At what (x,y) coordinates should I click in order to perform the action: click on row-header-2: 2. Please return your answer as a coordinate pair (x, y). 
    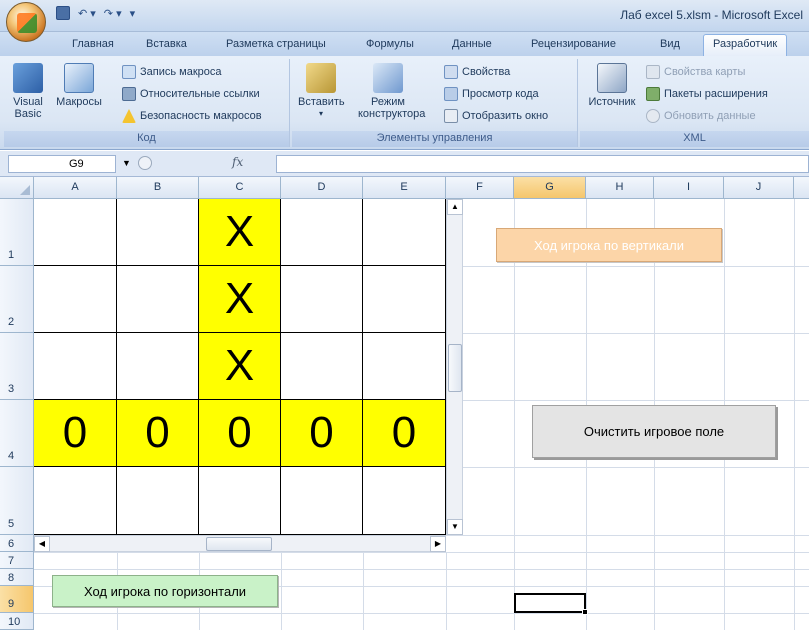
    Looking at the image, I should click on (17, 299).